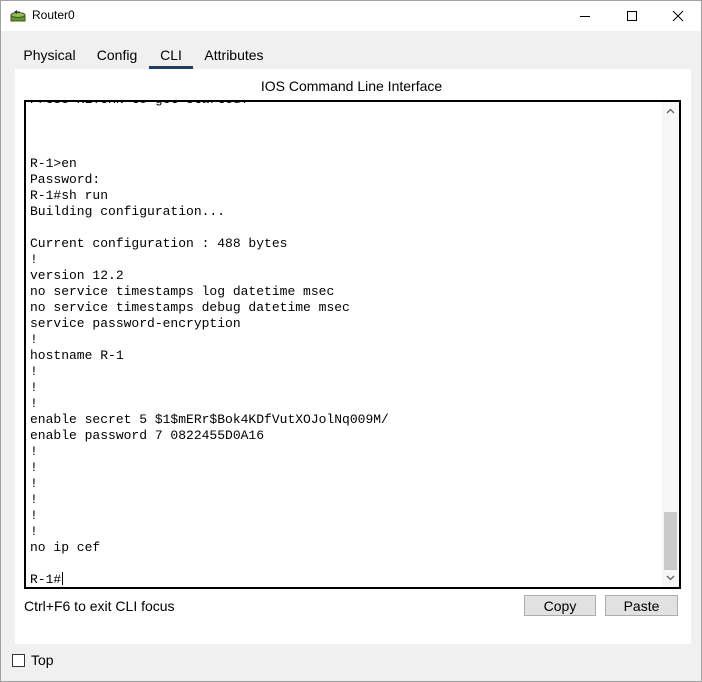 The height and width of the screenshot is (682, 702). What do you see at coordinates (77, 275) in the screenshot?
I see `terminal-line: version 12.2` at bounding box center [77, 275].